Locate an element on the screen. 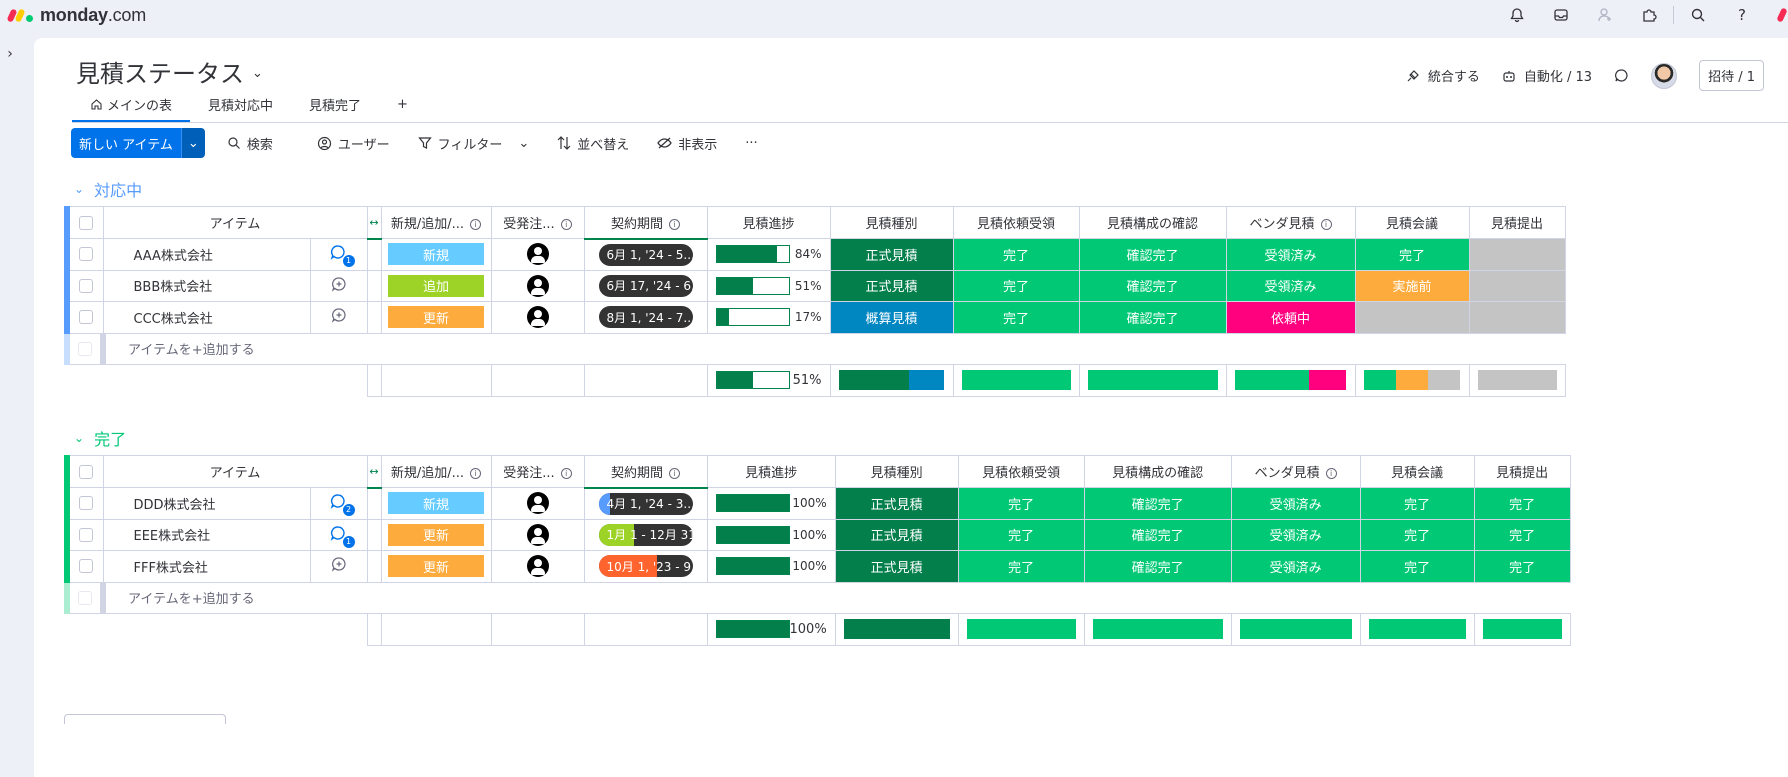  status-meeting: 完了 is located at coordinates (1417, 566).